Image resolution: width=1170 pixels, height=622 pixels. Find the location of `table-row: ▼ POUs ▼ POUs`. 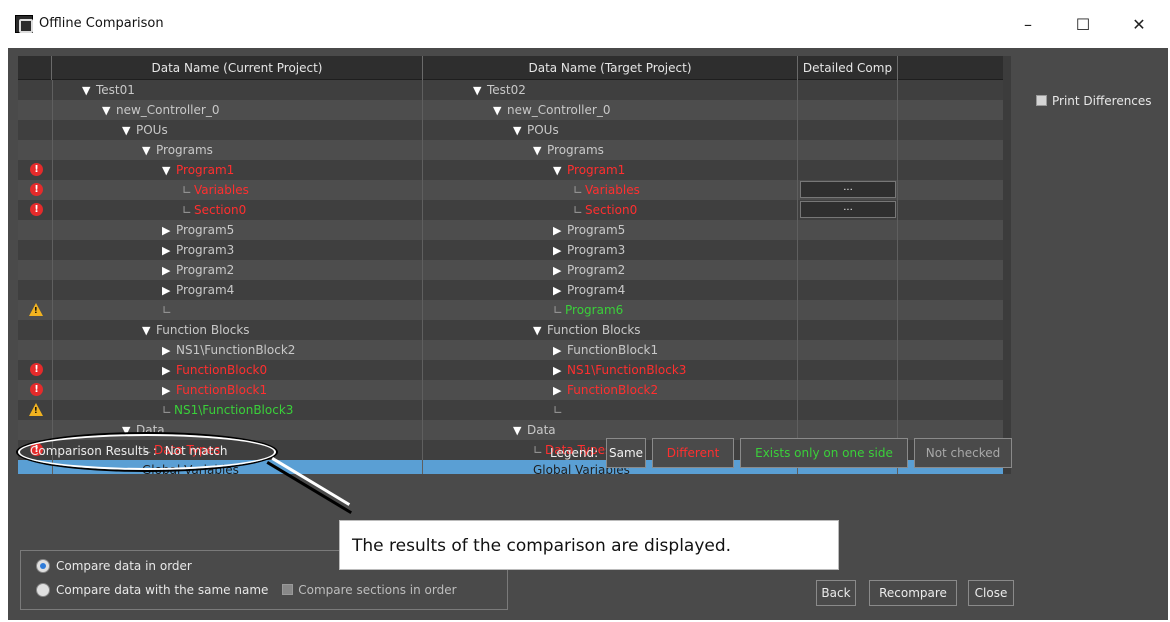

table-row: ▼ POUs ▼ POUs is located at coordinates (510, 130).